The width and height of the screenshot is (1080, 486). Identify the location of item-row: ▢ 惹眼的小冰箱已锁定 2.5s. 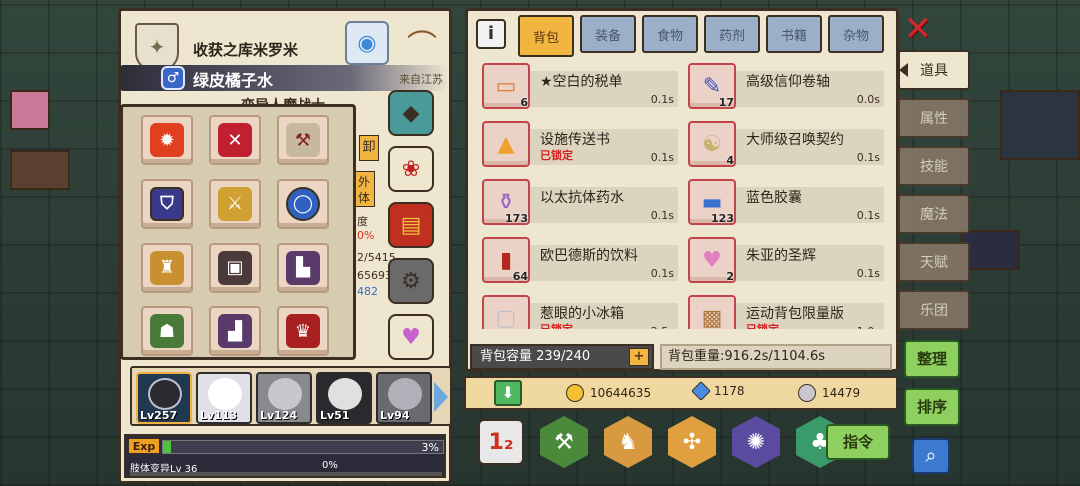
(578, 312).